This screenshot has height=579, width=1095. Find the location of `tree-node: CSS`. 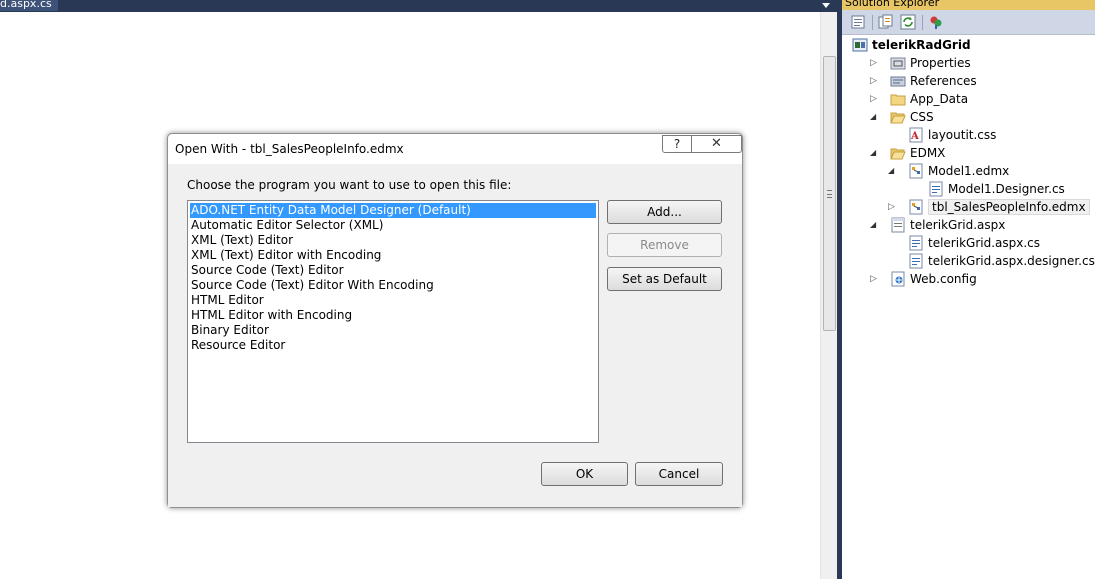

tree-node: CSS is located at coordinates (968, 117).